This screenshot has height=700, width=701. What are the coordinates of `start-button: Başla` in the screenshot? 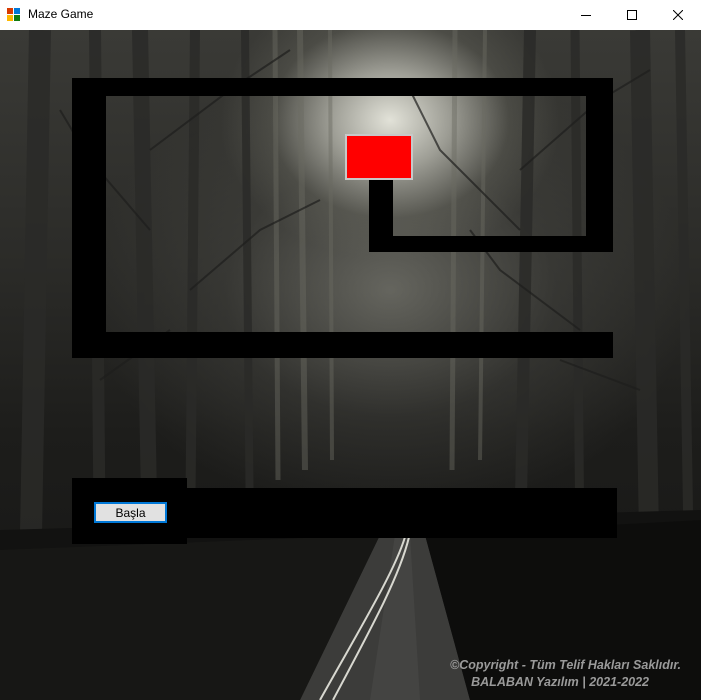 It's located at (130, 512).